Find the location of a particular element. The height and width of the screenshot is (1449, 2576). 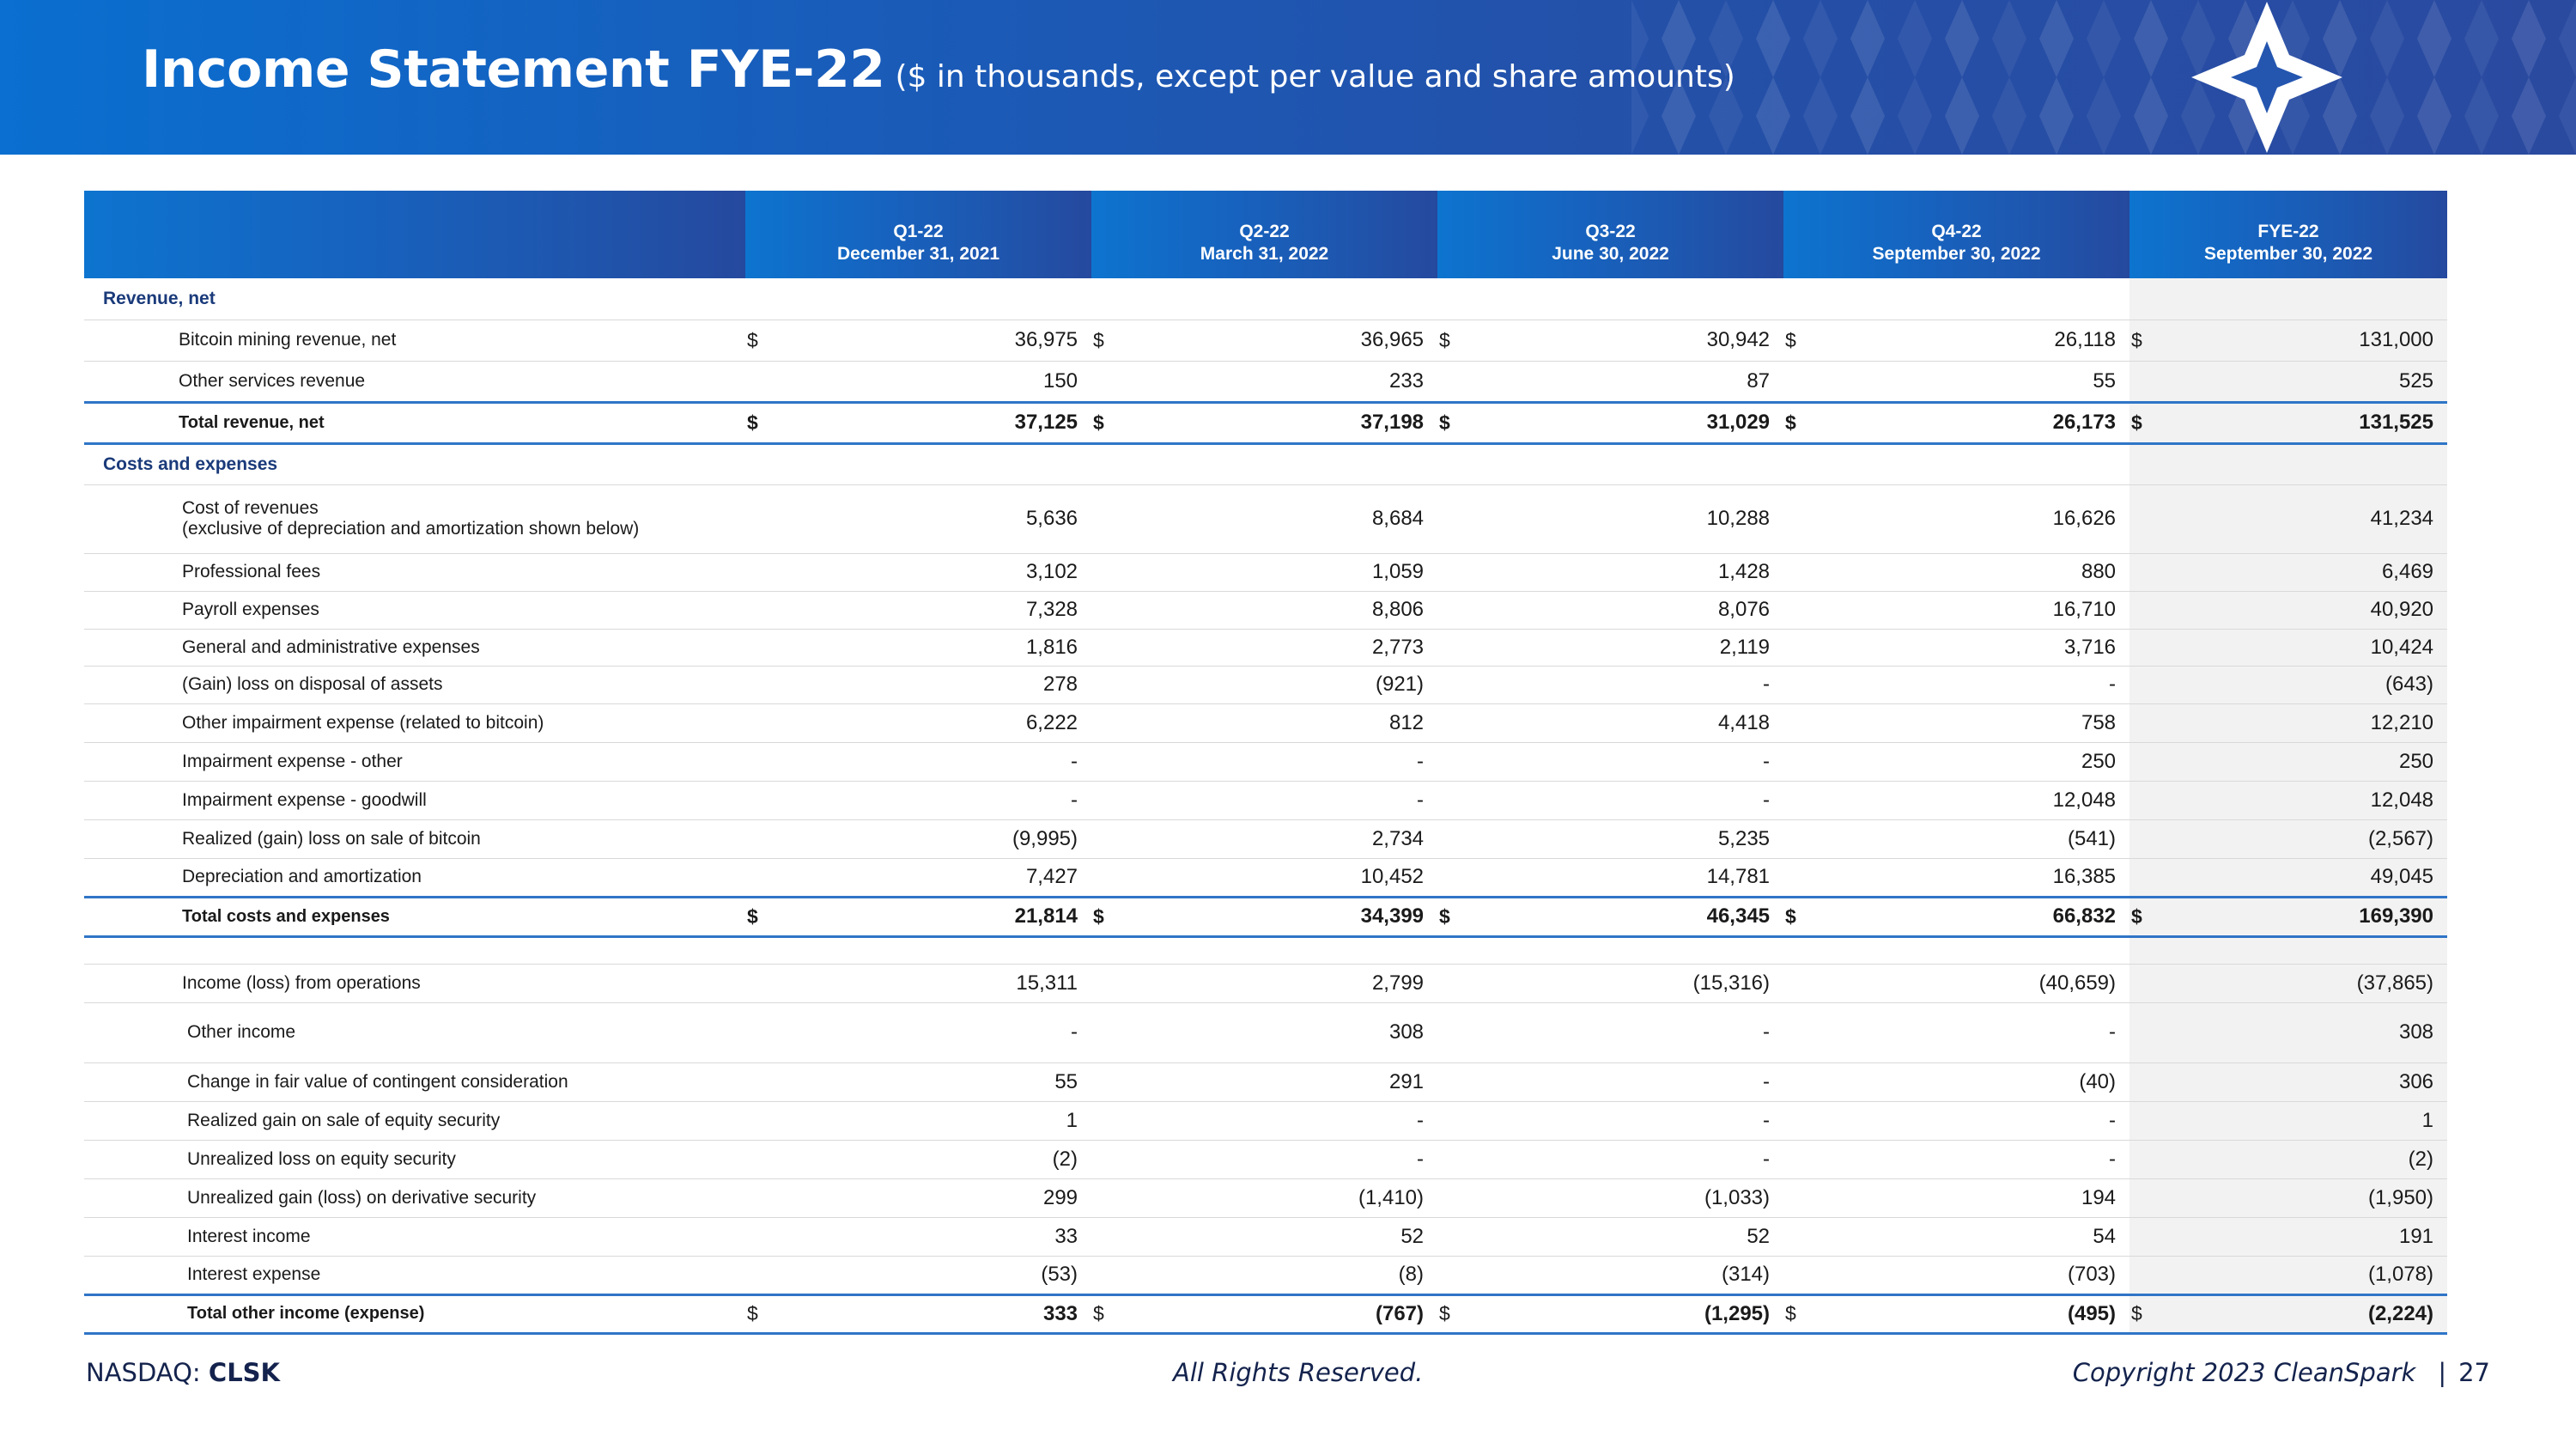

copyright-block: Copyright 2023 CleanSpark | 27 is located at coordinates (2281, 1372).